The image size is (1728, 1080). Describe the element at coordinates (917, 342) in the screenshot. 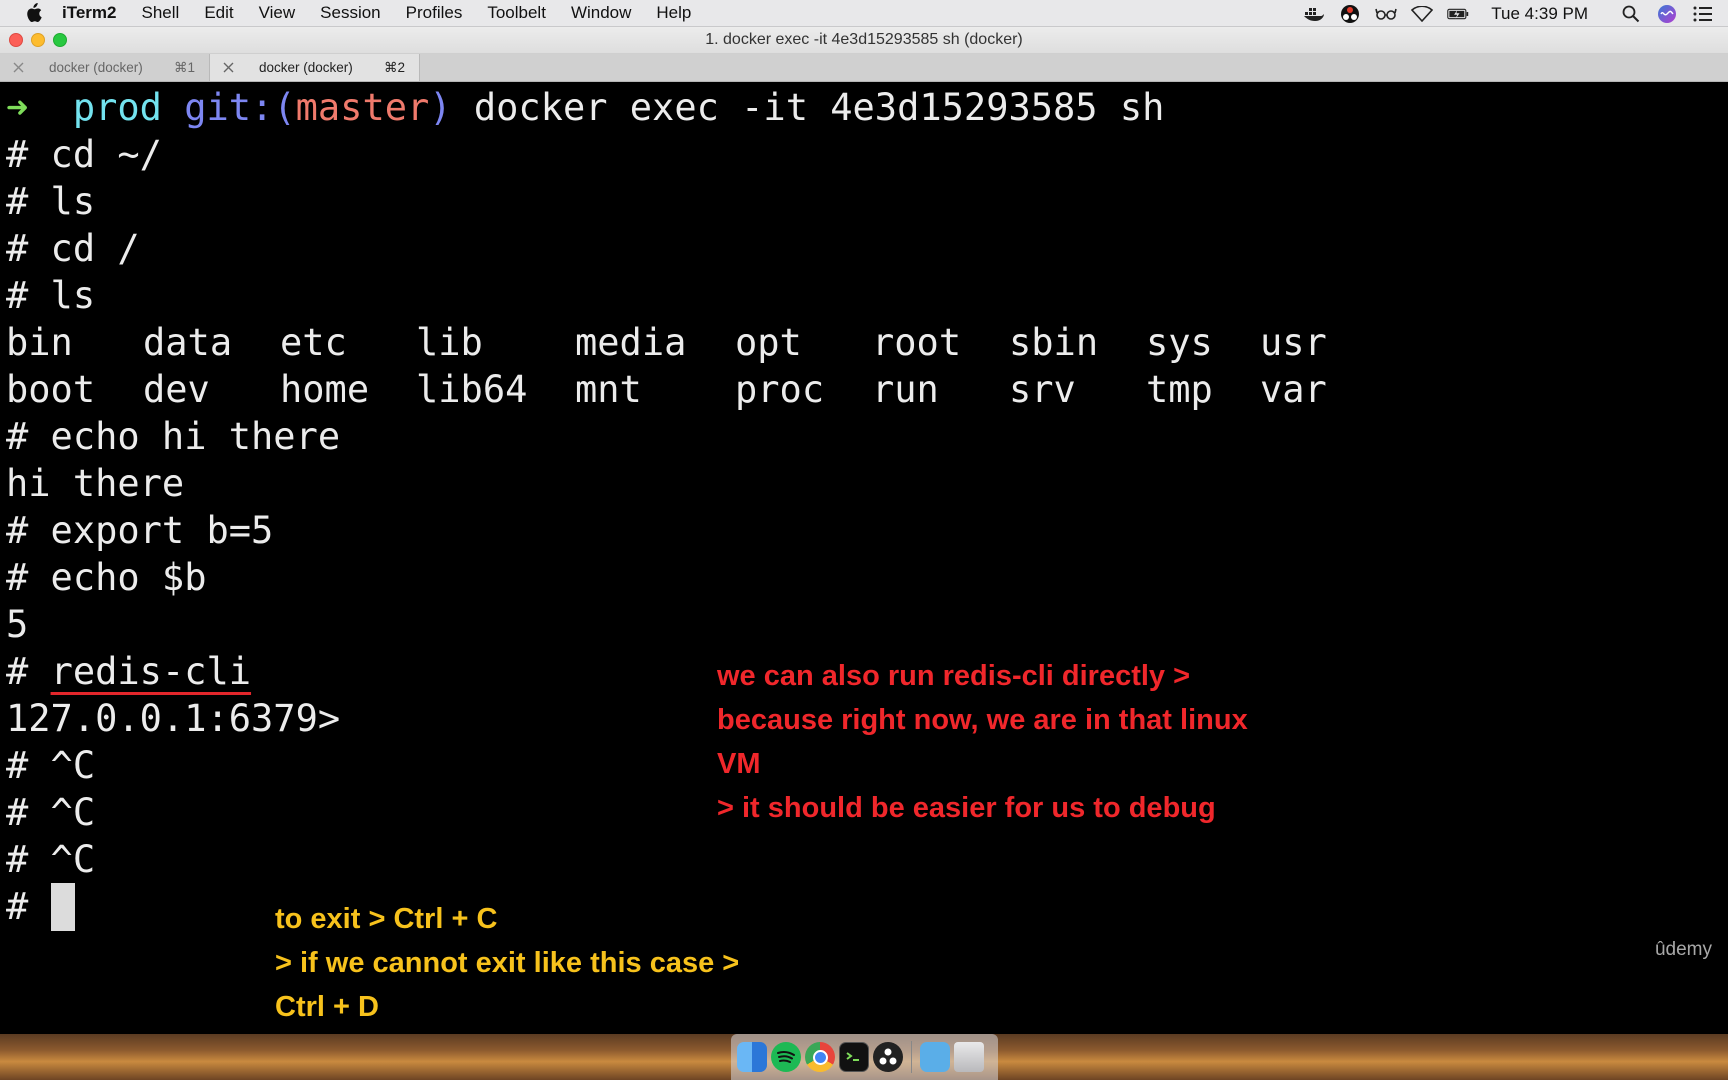

I see `ls-entry: root` at that location.